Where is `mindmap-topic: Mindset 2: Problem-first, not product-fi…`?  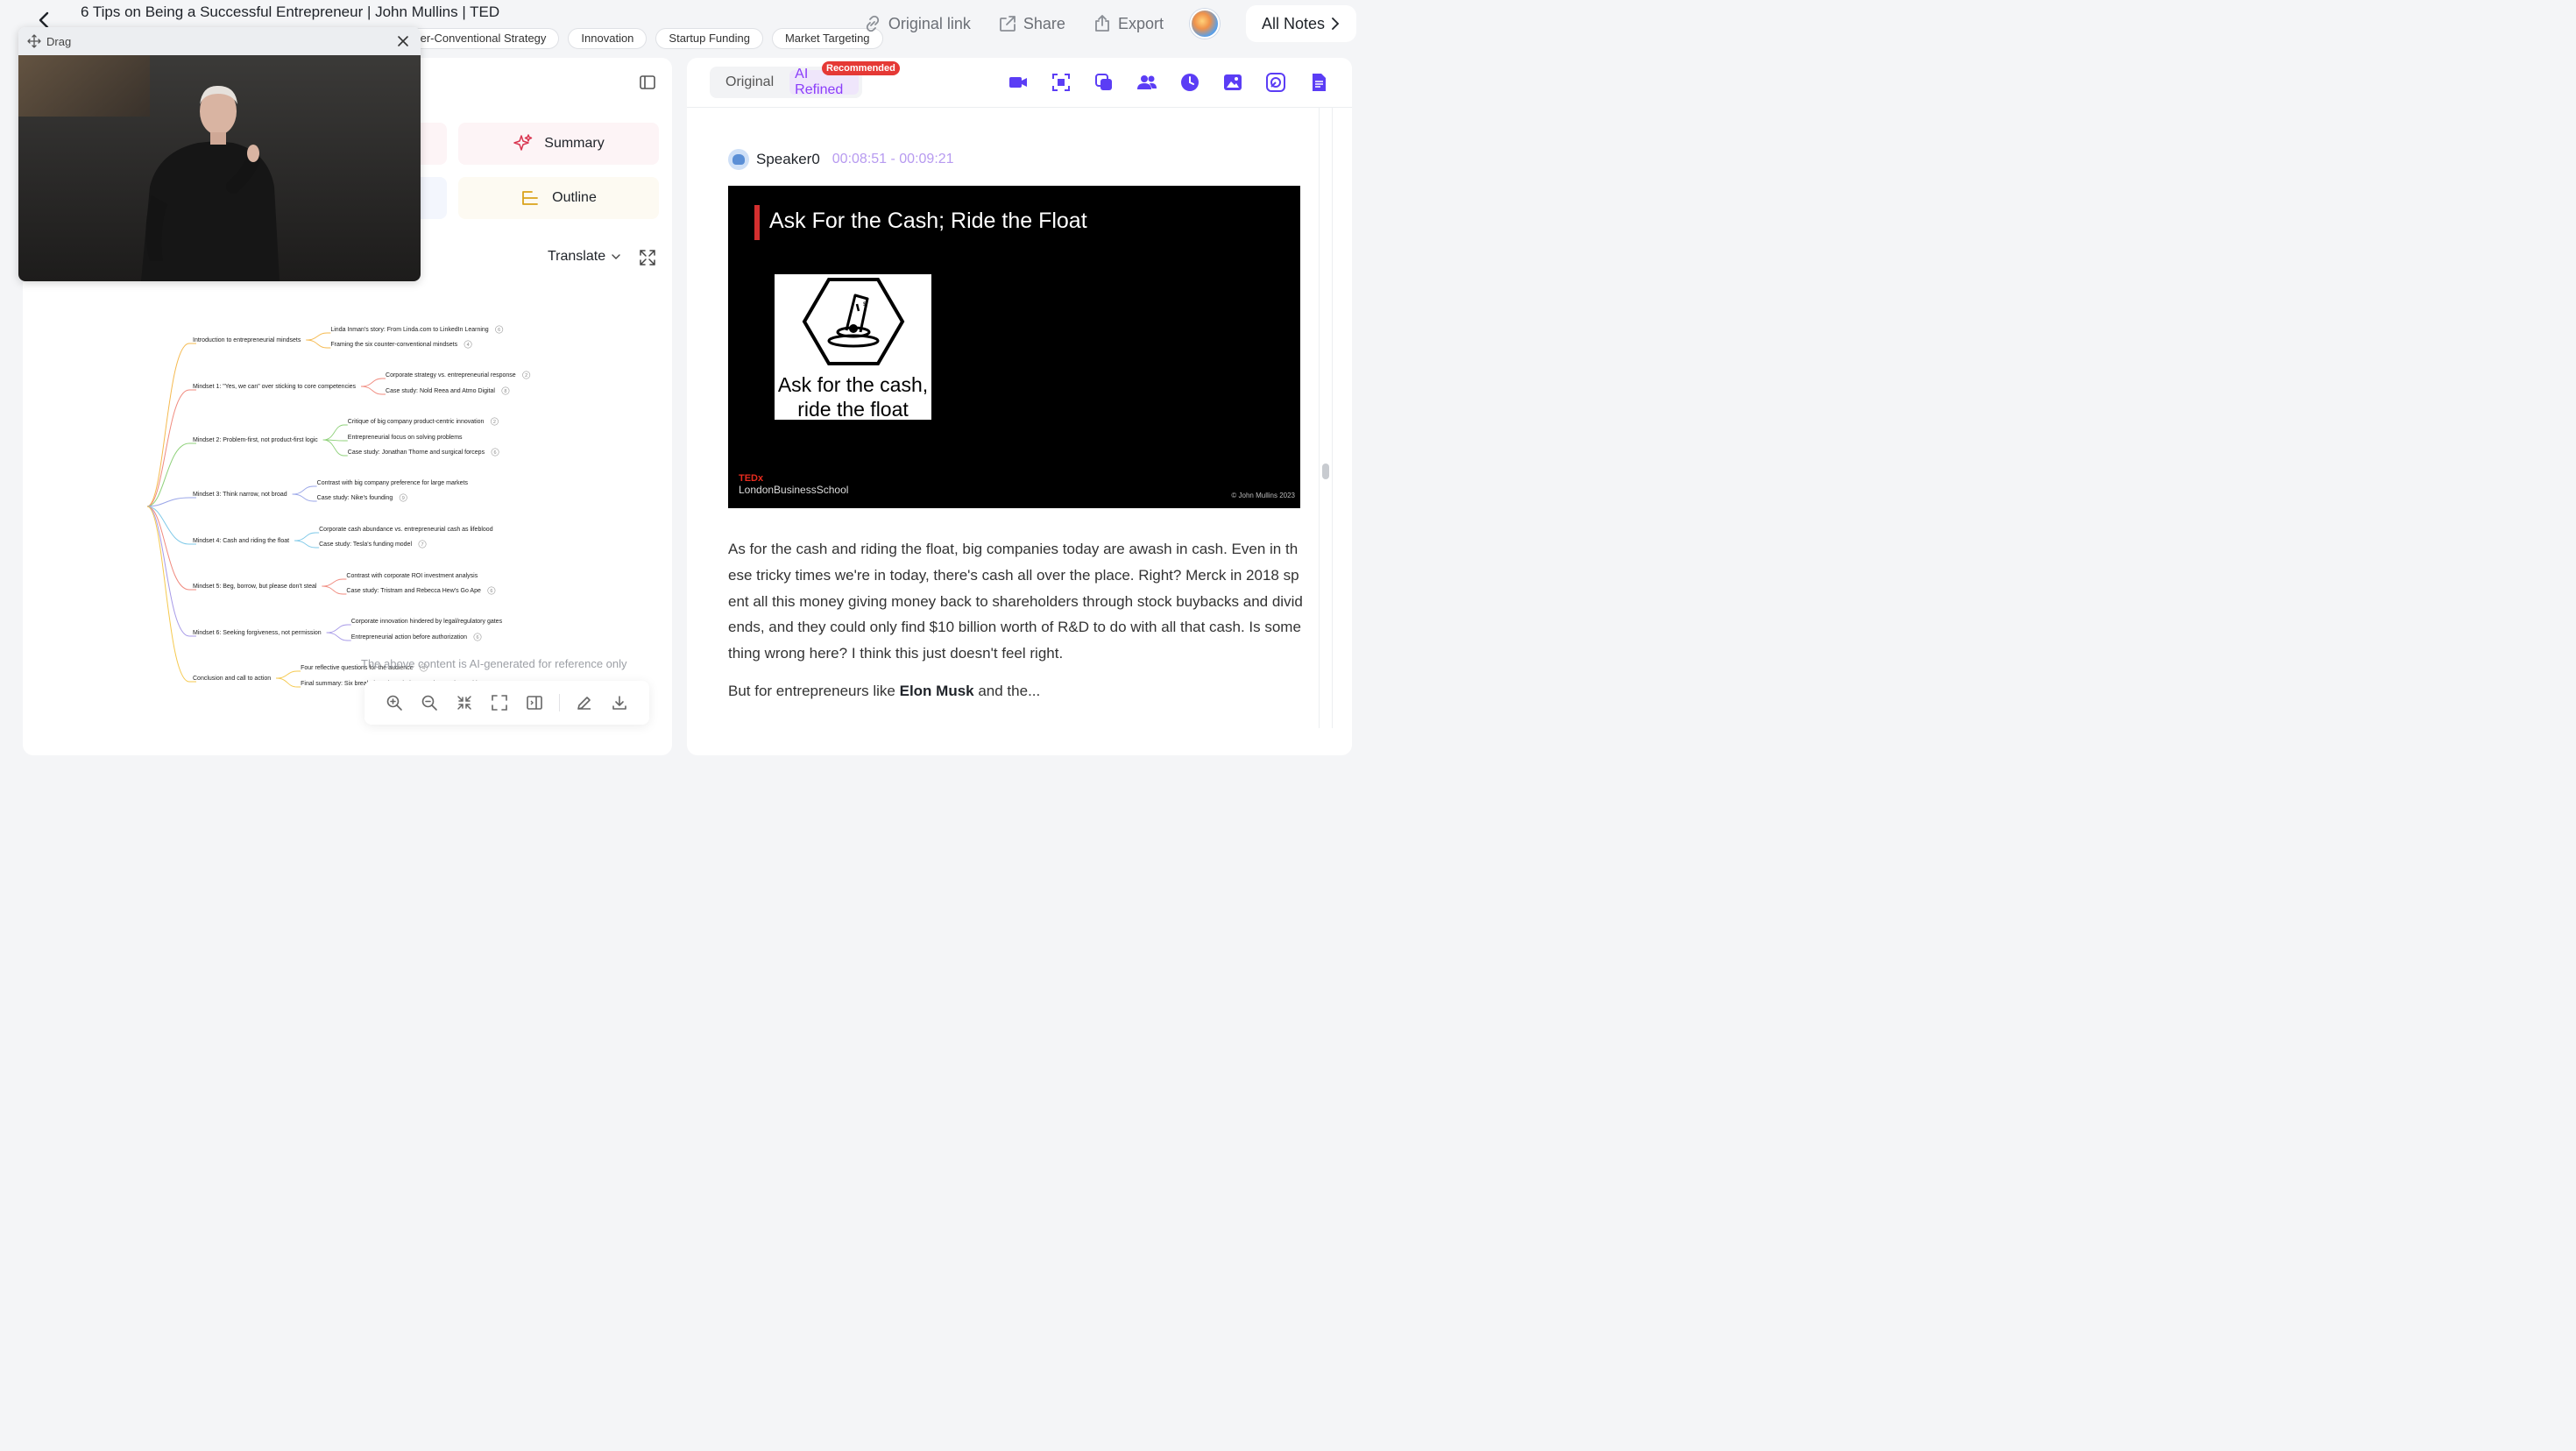 mindmap-topic: Mindset 2: Problem-first, not product-fi… is located at coordinates (255, 440).